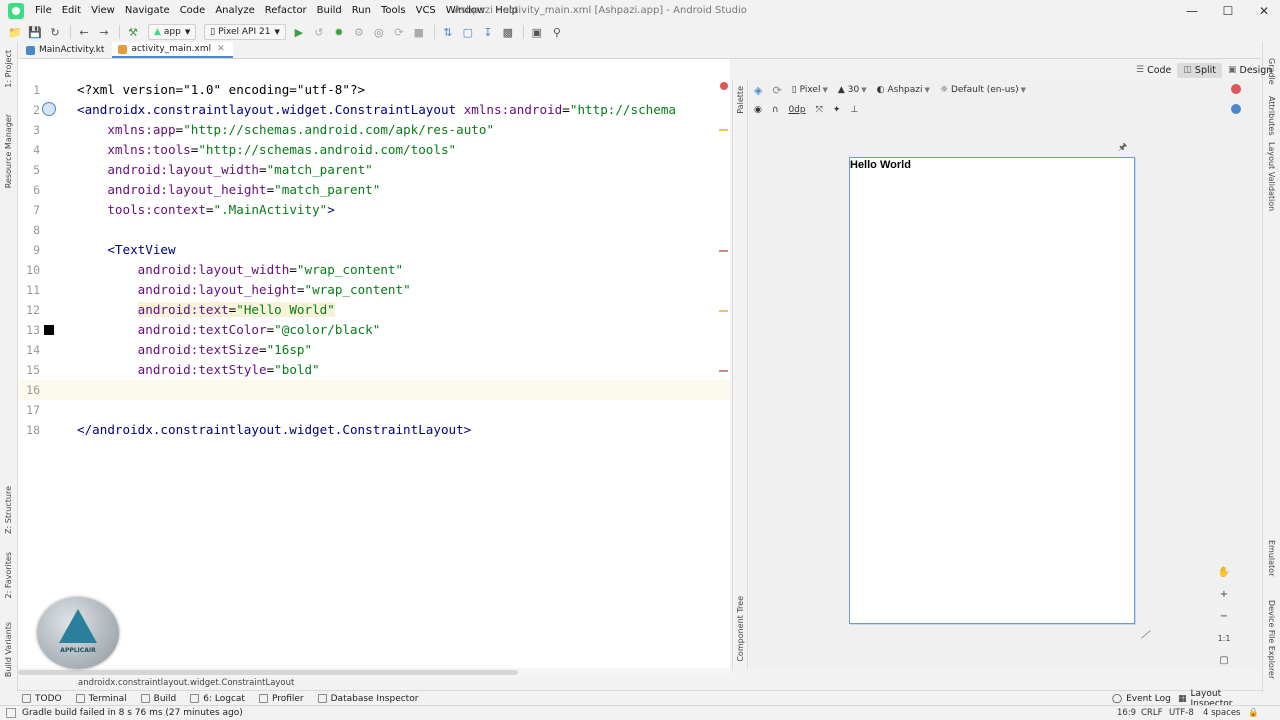 The image size is (1280, 720). What do you see at coordinates (880, 165) in the screenshot?
I see `preview-textview: Hello World` at bounding box center [880, 165].